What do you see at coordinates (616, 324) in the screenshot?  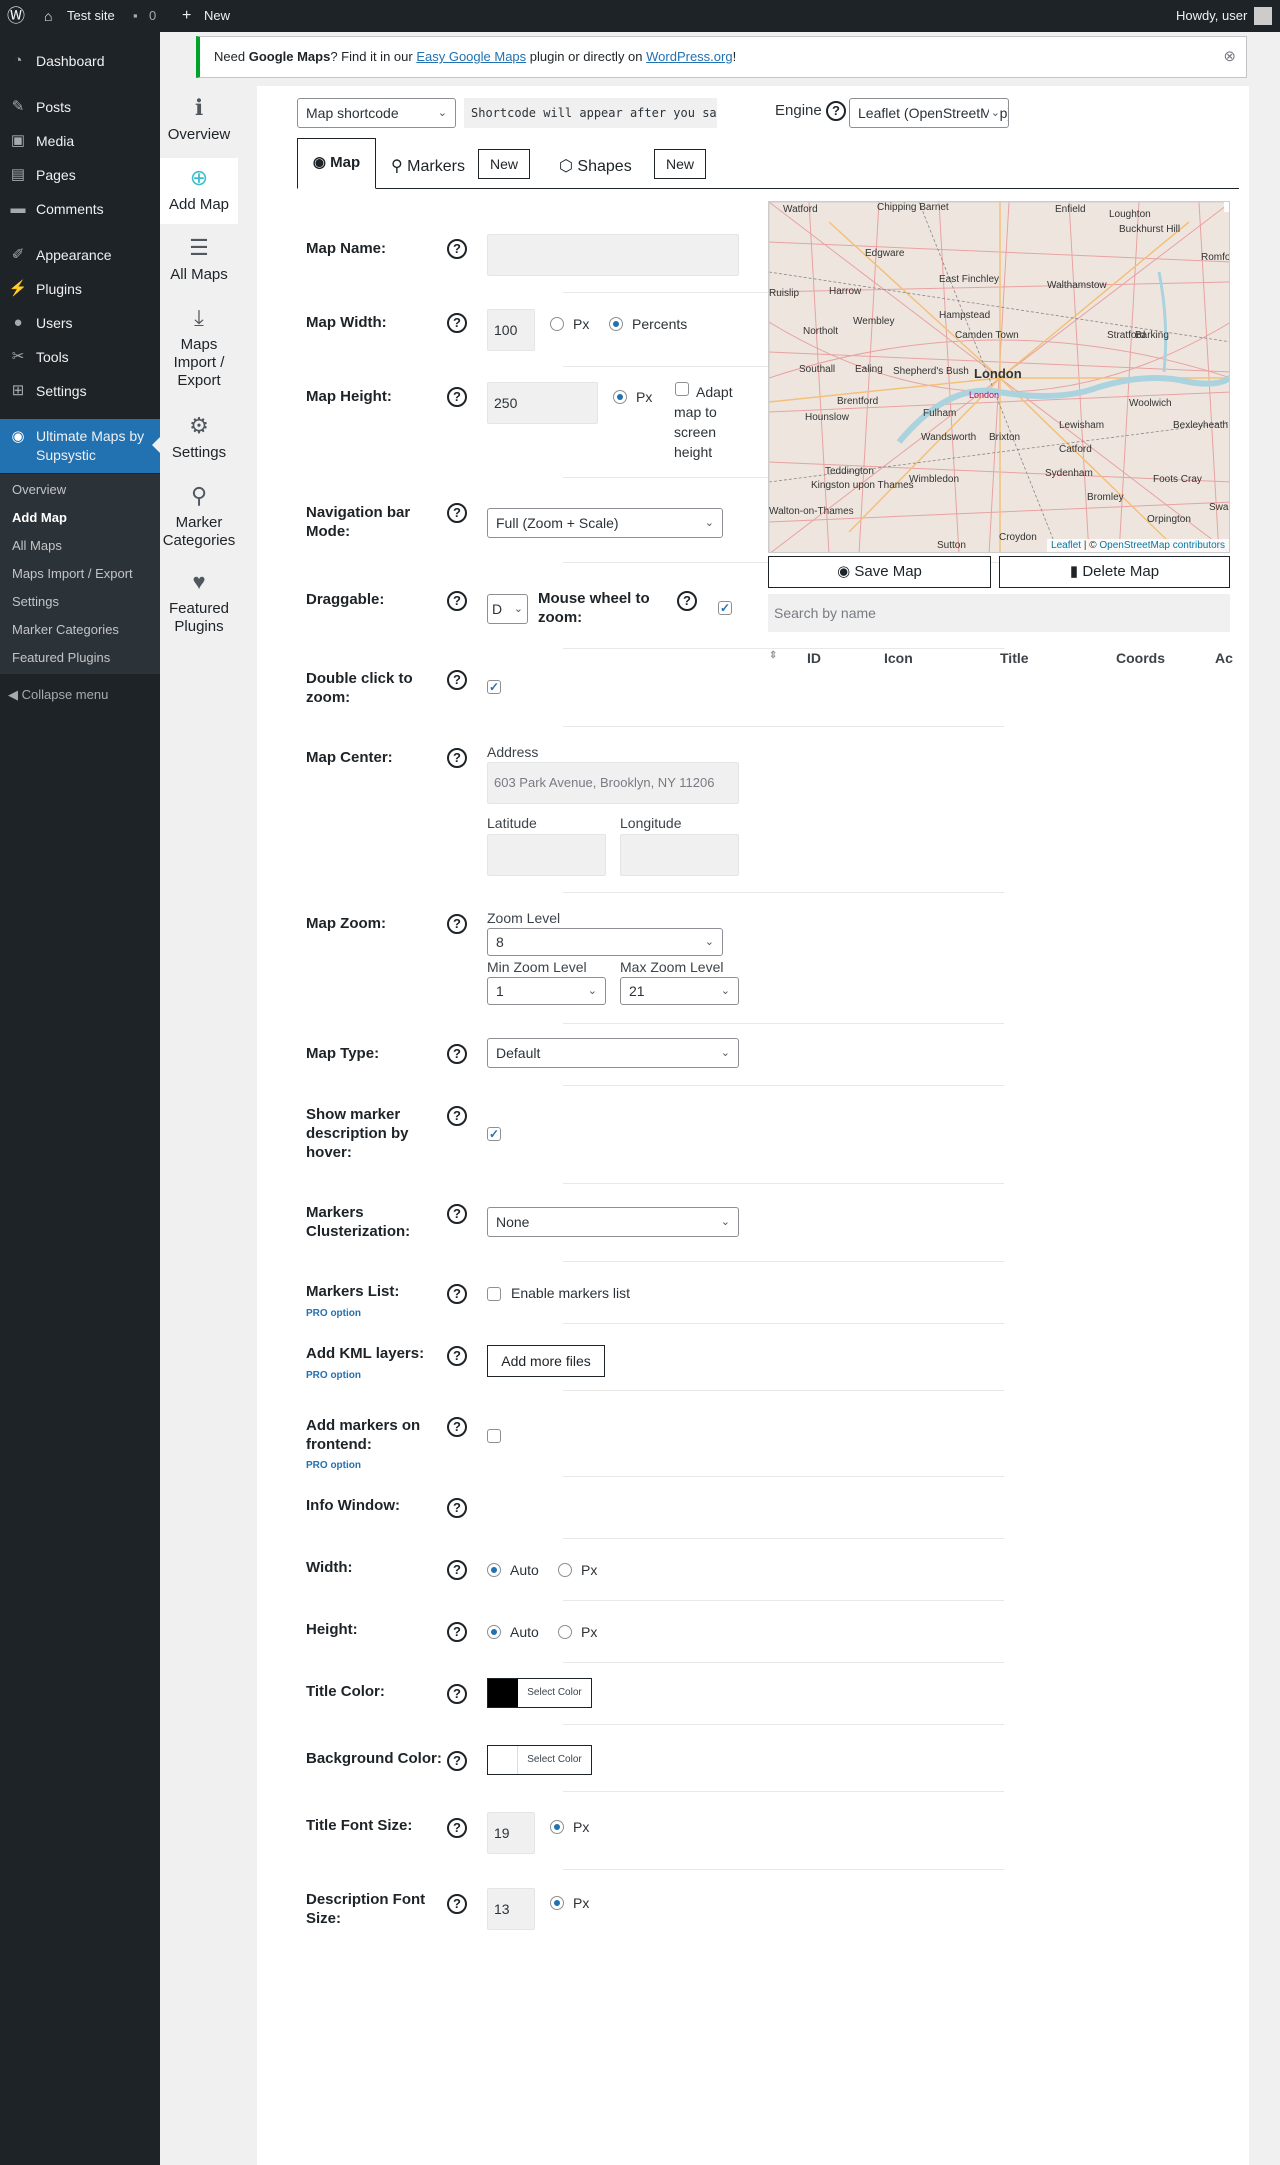 I see `width-percents-radio` at bounding box center [616, 324].